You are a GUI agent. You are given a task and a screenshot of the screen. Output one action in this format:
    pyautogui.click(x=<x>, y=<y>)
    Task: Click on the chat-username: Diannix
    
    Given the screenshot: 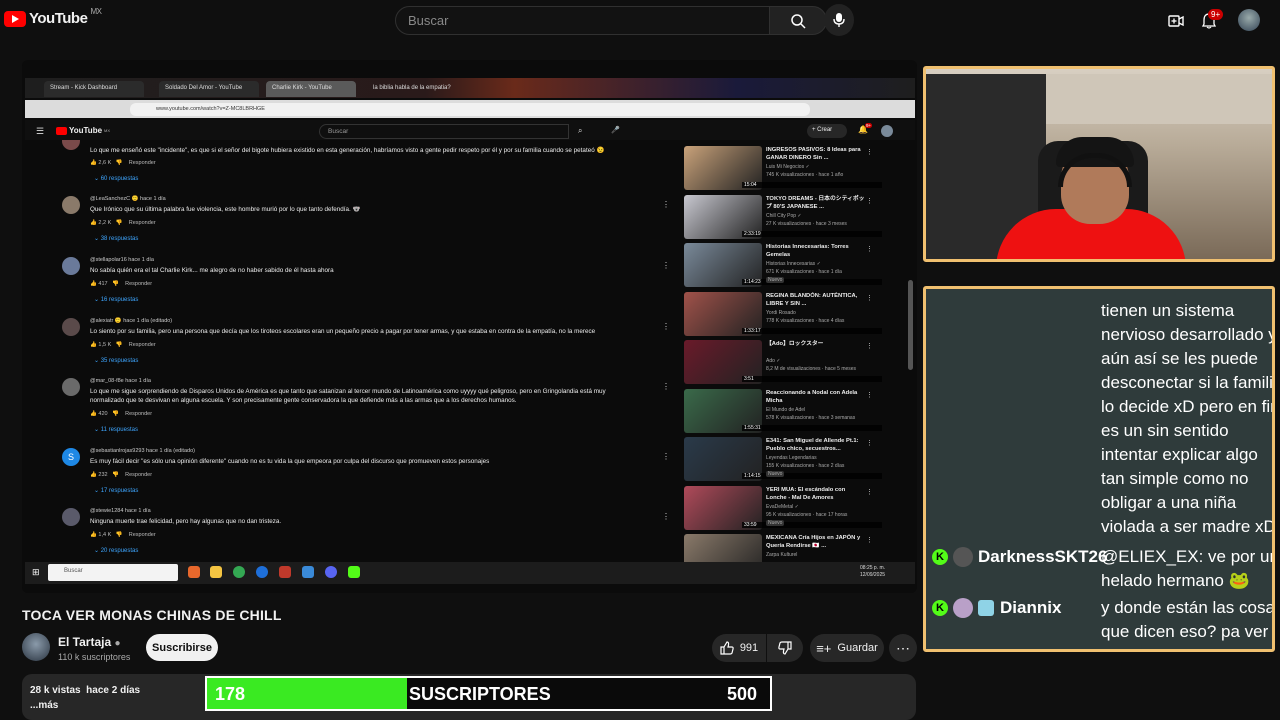 What is the action you would take?
    pyautogui.click(x=1030, y=608)
    